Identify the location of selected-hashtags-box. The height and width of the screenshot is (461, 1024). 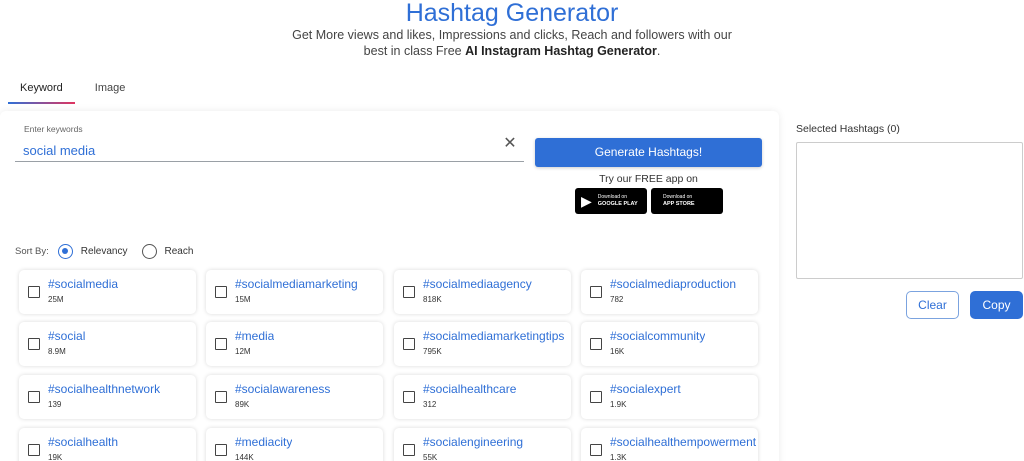
(909, 210).